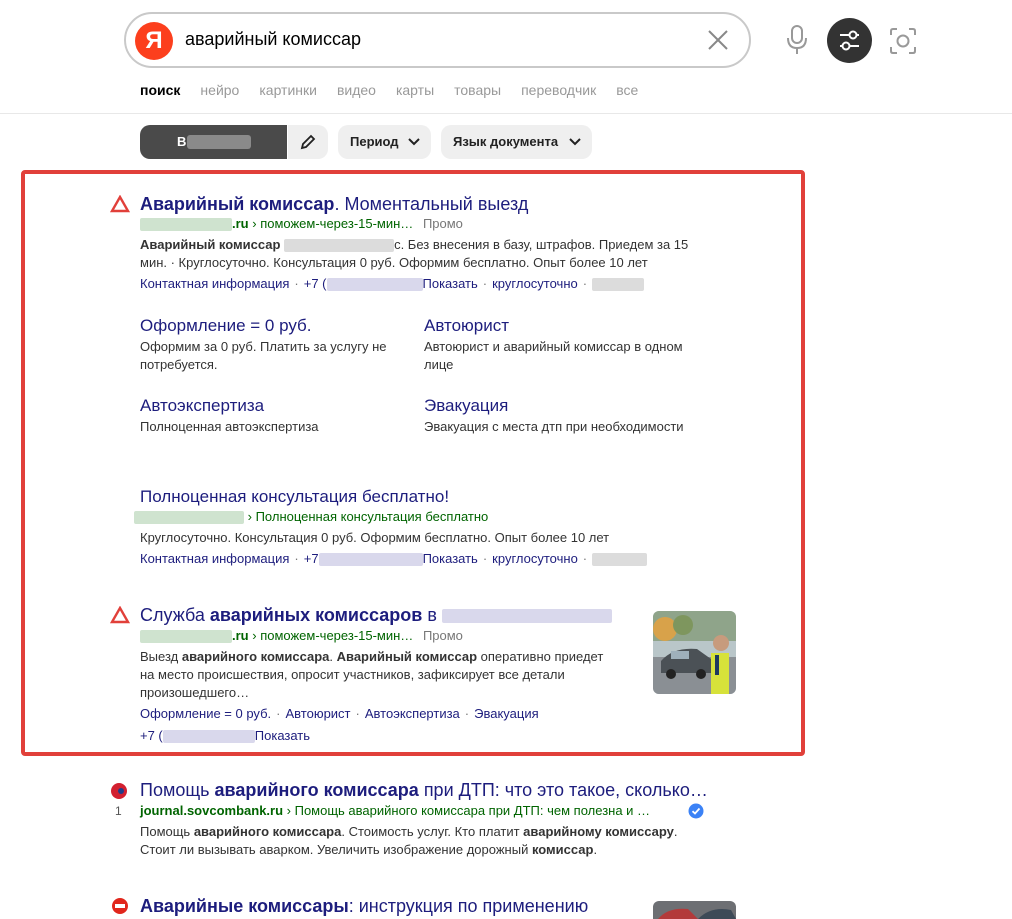 The height and width of the screenshot is (919, 1012). What do you see at coordinates (154, 41) in the screenshot?
I see `yandex-logo: Я` at bounding box center [154, 41].